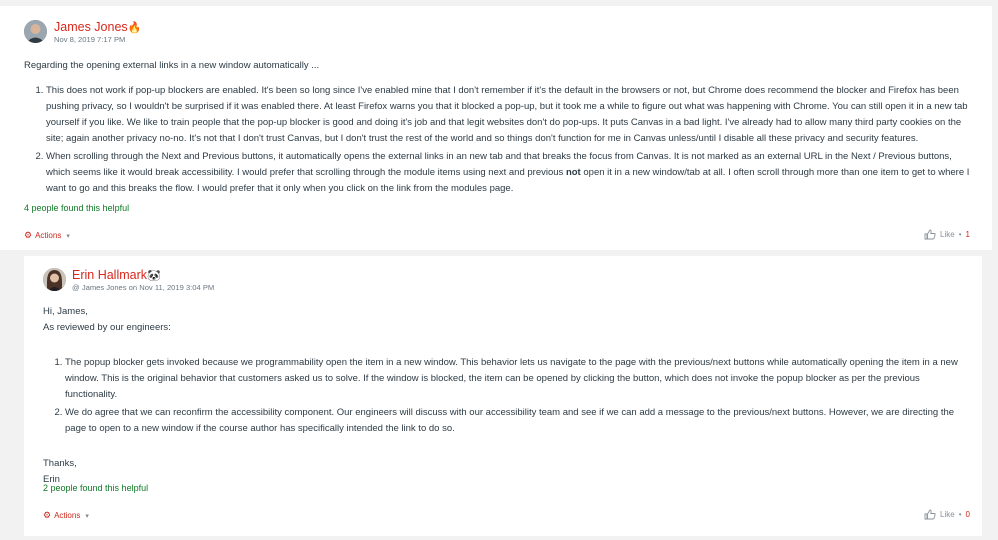 The width and height of the screenshot is (998, 540). I want to click on author-link: Erin Hallmark, so click(109, 275).